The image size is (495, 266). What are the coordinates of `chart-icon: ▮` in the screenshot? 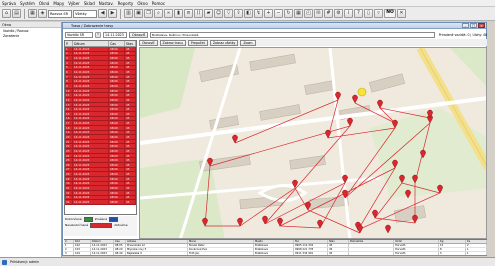 It's located at (178, 13).